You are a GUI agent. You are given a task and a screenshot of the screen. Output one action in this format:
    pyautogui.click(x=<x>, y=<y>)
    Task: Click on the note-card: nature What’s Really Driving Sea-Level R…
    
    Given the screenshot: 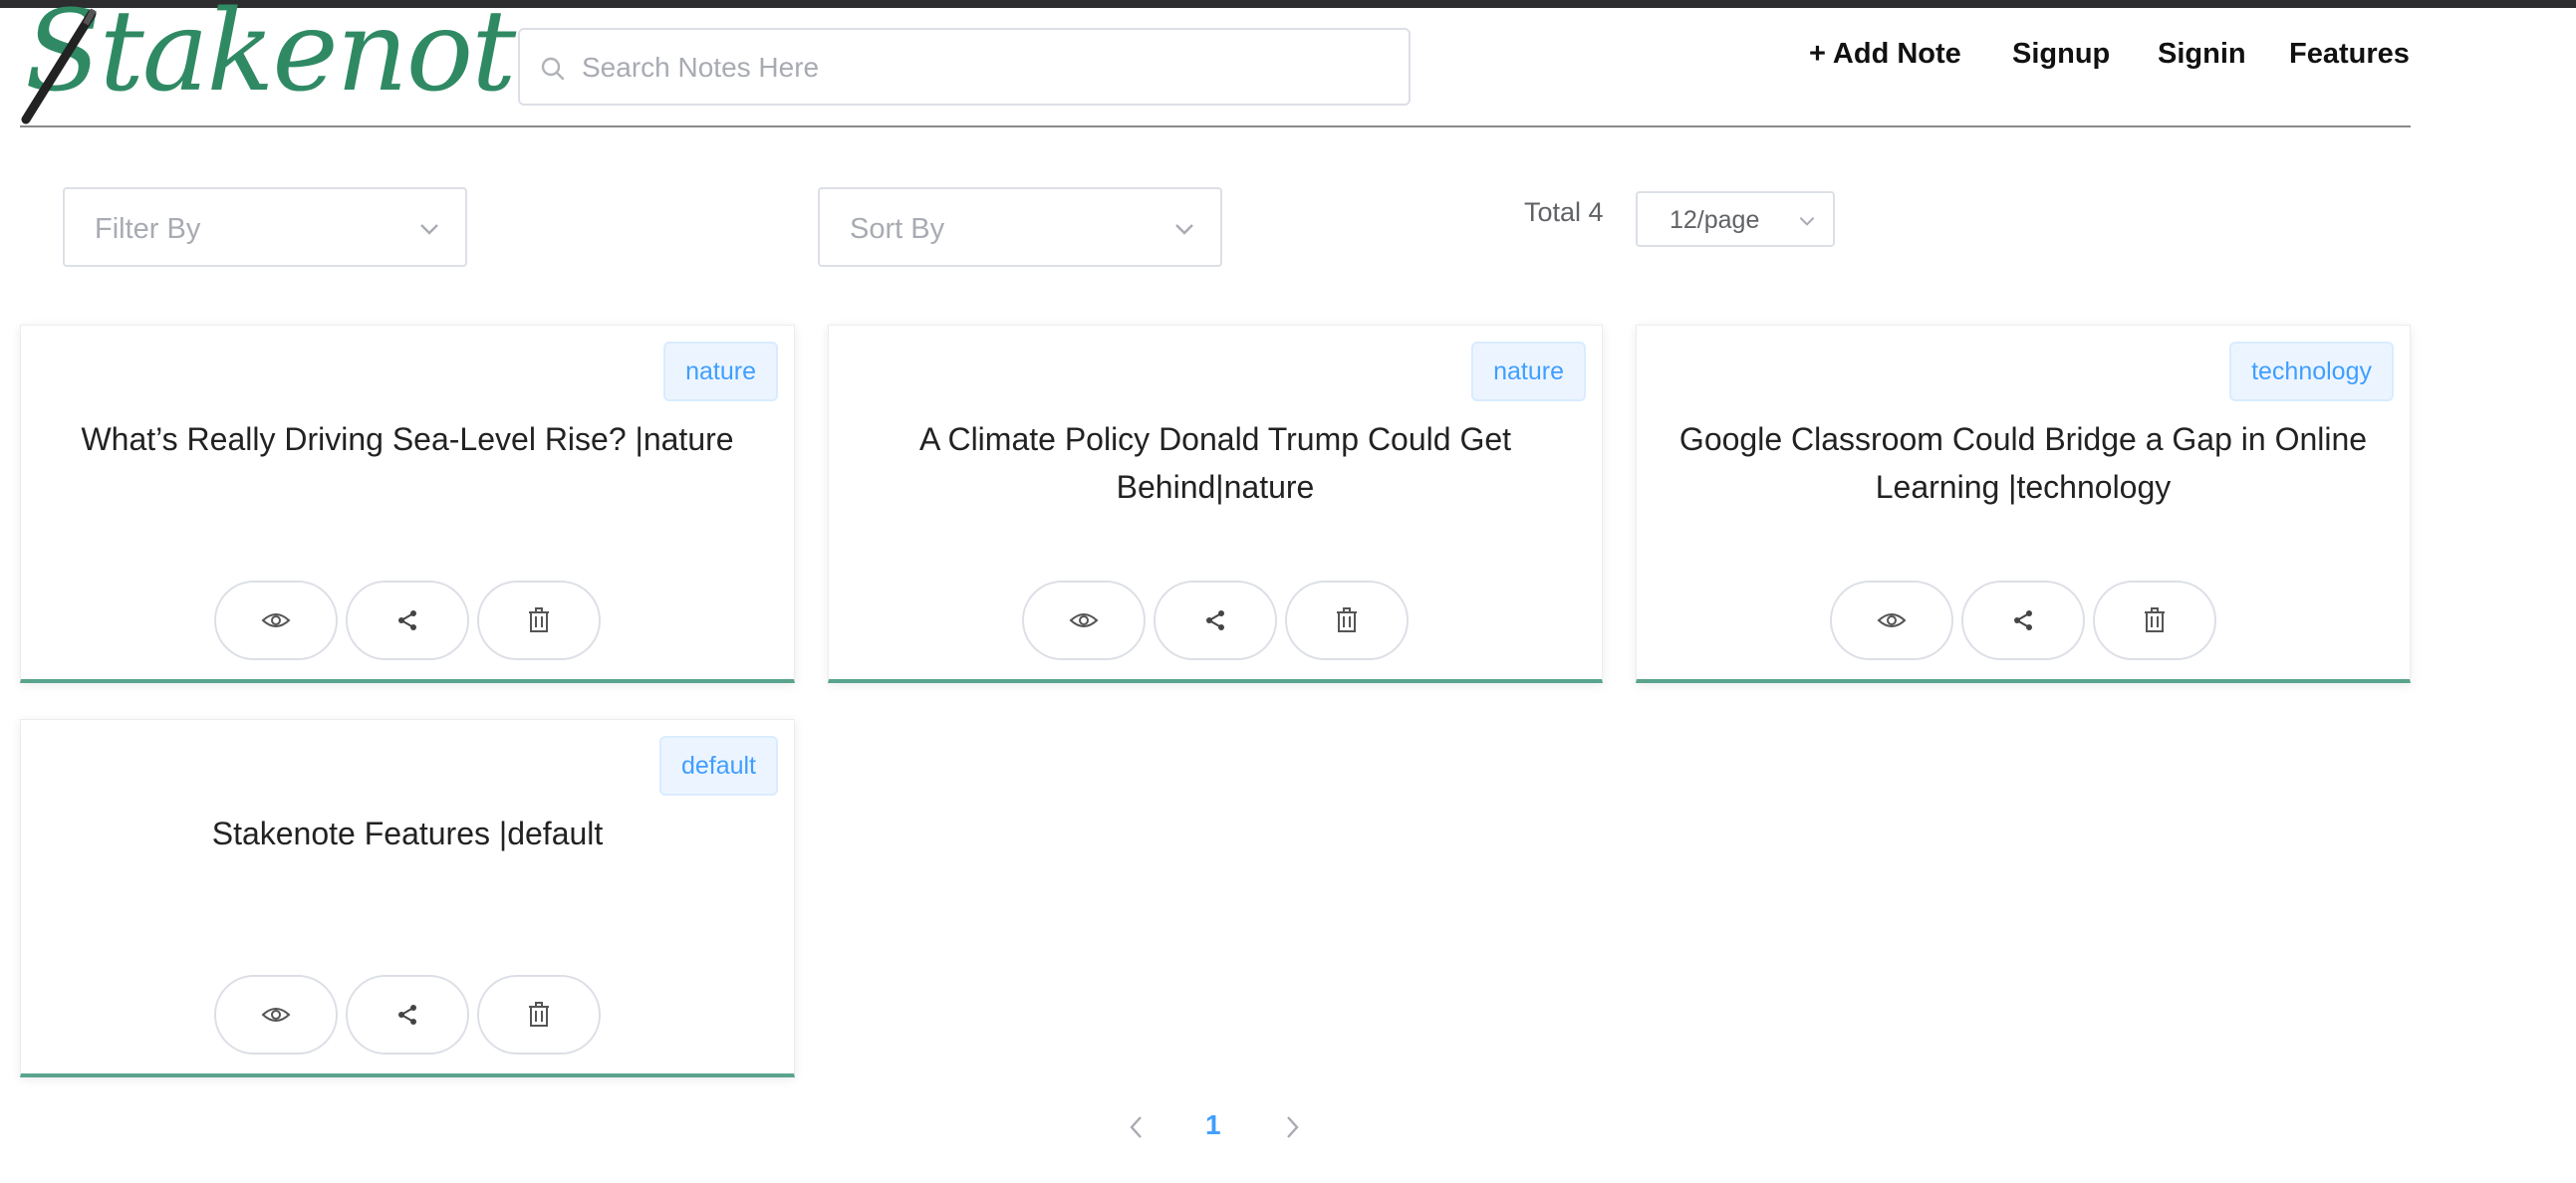 What is the action you would take?
    pyautogui.click(x=407, y=504)
    